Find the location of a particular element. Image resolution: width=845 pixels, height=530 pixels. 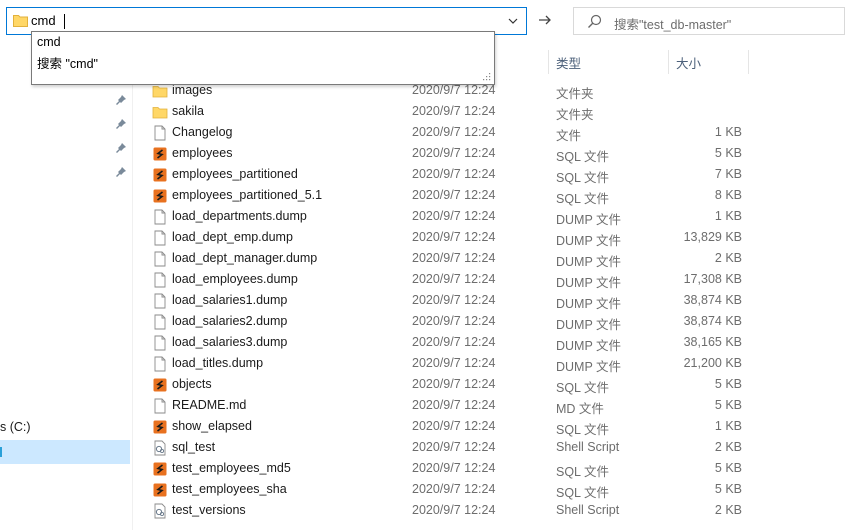

file-row: employees 2020/9/7 12:24 SQL 文件 5 KB is located at coordinates (448, 154).